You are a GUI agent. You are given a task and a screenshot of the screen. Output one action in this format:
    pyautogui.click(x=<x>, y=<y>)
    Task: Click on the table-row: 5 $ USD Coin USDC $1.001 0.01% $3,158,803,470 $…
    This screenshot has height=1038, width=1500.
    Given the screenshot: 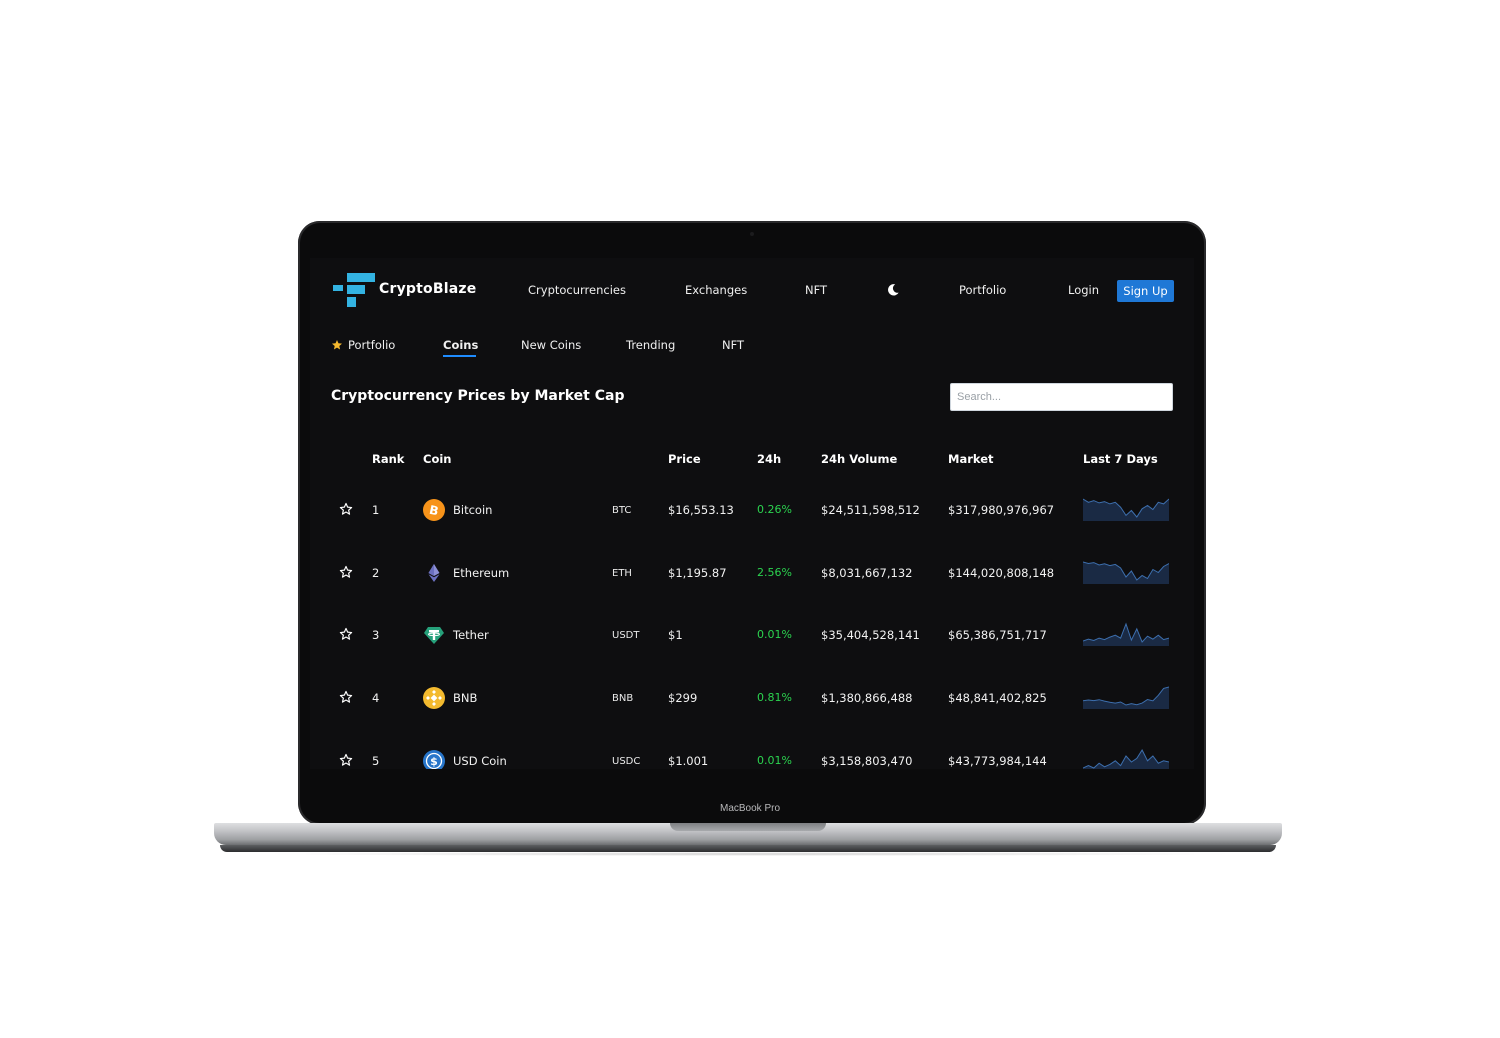 What is the action you would take?
    pyautogui.click(x=752, y=758)
    